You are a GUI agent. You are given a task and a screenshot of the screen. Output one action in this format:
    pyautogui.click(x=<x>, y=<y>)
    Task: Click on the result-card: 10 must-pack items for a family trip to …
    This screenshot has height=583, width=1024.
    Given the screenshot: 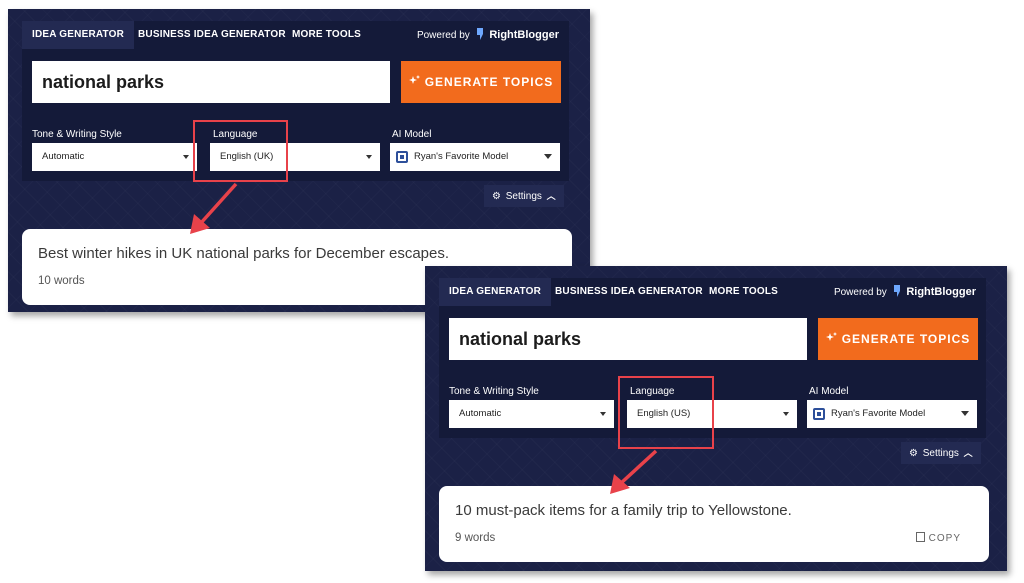 What is the action you would take?
    pyautogui.click(x=714, y=524)
    